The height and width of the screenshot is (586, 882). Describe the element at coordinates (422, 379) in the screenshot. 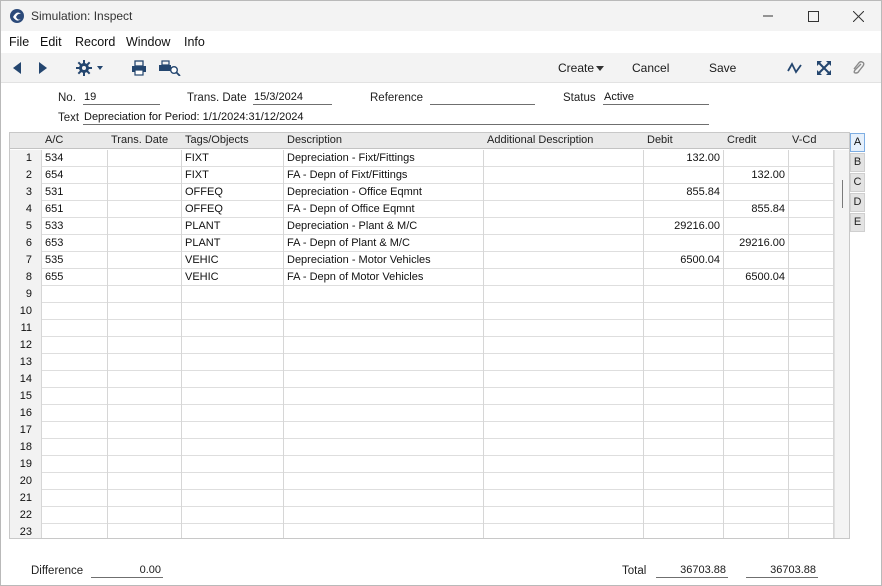

I see `table-row: 14` at that location.